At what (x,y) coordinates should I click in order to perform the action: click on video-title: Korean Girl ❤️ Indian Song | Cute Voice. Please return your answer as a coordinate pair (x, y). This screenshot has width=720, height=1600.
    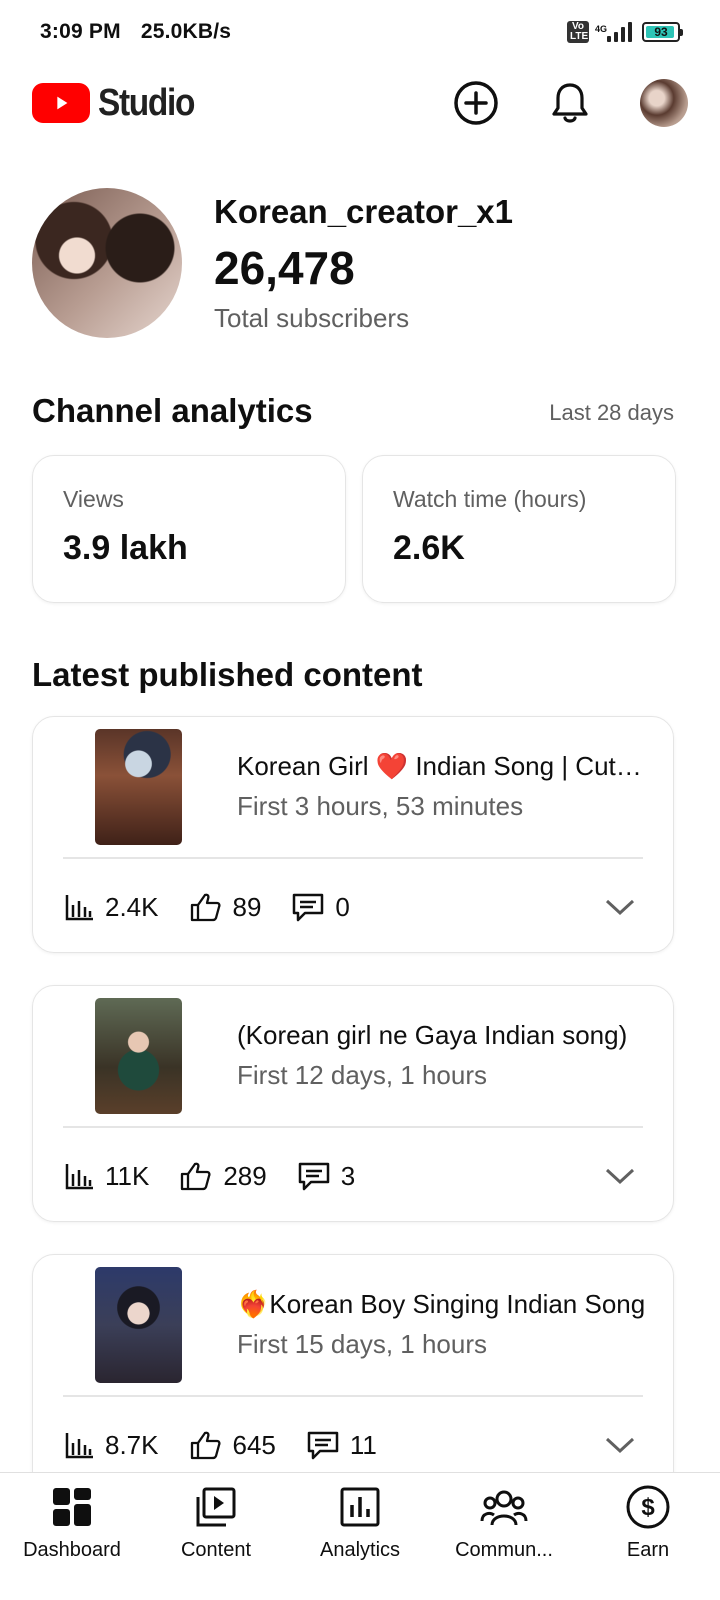
    Looking at the image, I should click on (442, 766).